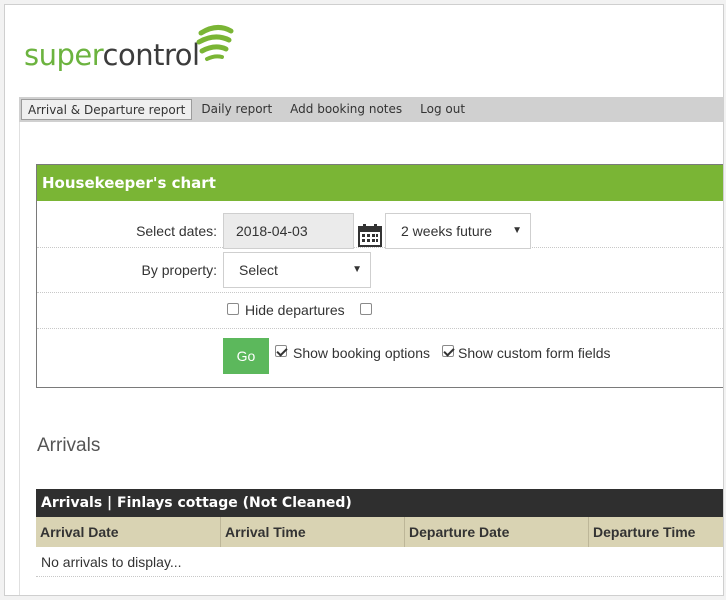 This screenshot has width=726, height=600. Describe the element at coordinates (179, 270) in the screenshot. I see `by-property-label: By property:` at that location.